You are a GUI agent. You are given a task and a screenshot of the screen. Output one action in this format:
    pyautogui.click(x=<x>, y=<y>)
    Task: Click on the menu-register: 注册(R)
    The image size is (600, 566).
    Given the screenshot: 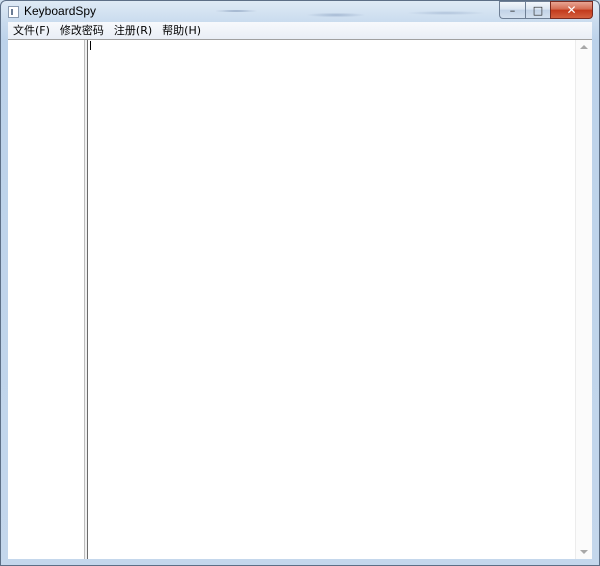 What is the action you would take?
    pyautogui.click(x=133, y=30)
    